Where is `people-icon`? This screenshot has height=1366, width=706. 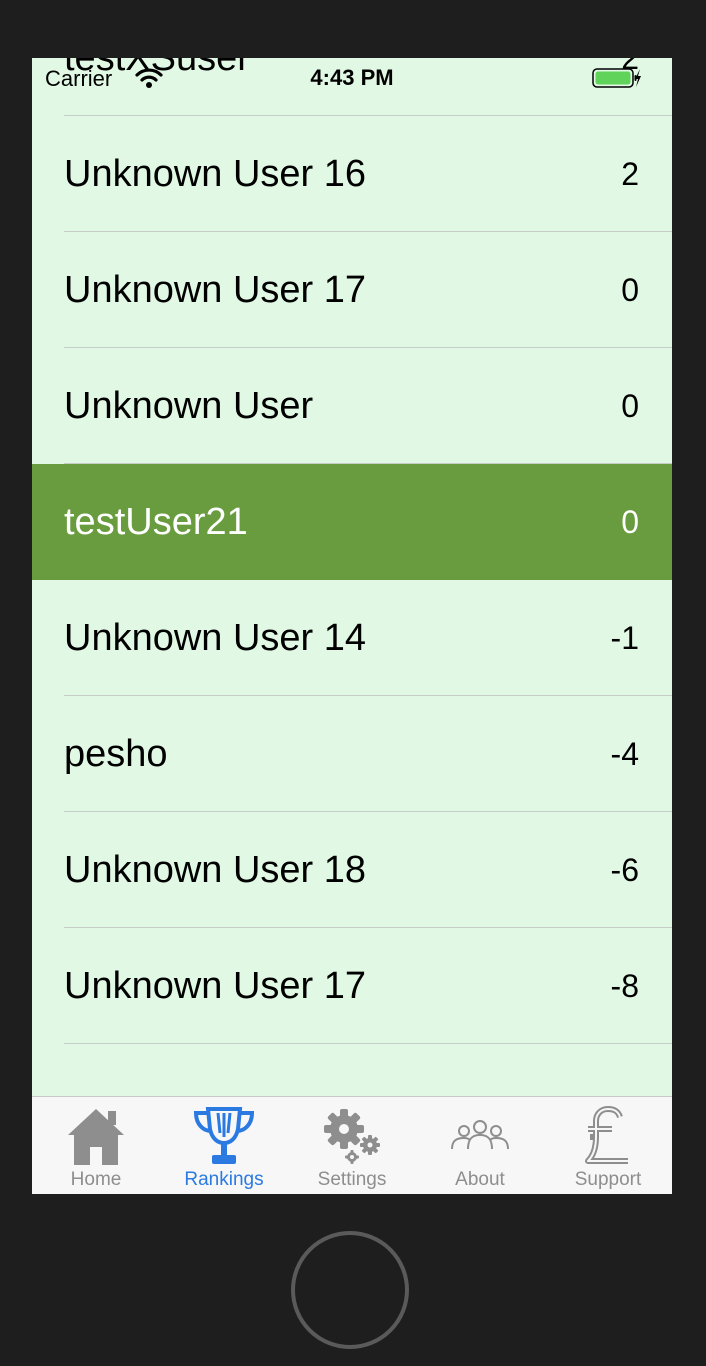 people-icon is located at coordinates (480, 1135).